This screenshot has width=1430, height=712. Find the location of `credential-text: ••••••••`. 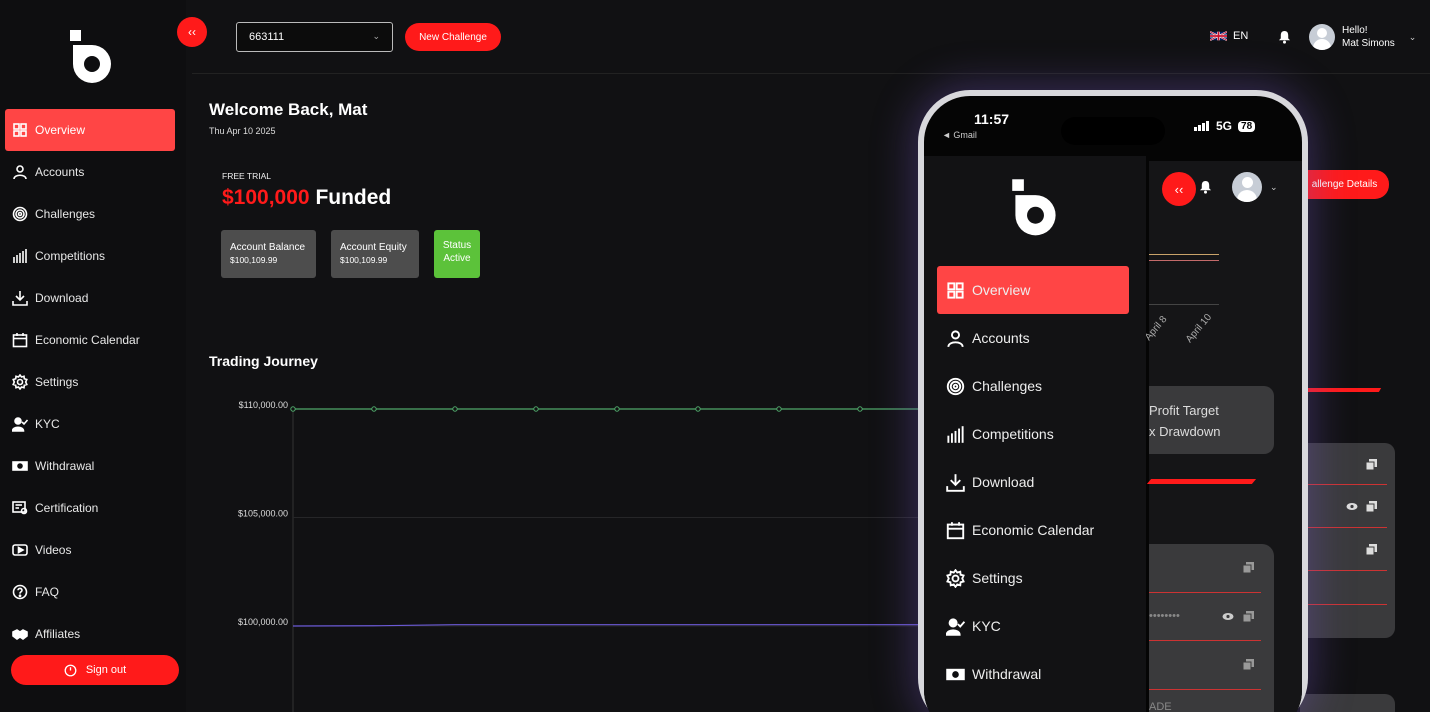

credential-text: •••••••• is located at coordinates (1164, 616).